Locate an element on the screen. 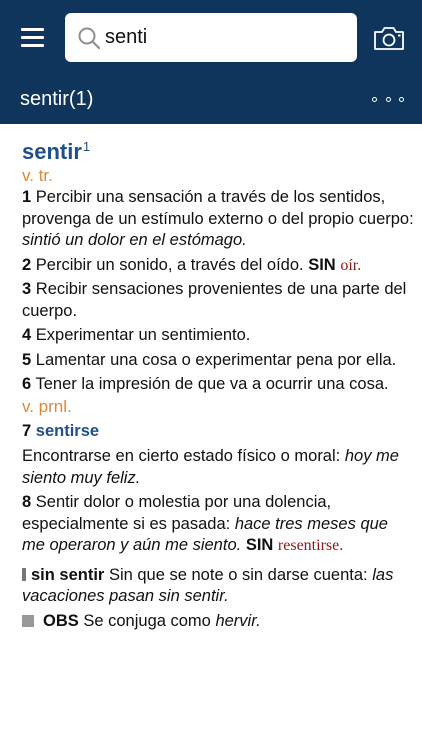 The width and height of the screenshot is (422, 750). sense-number: 3 is located at coordinates (27, 289).